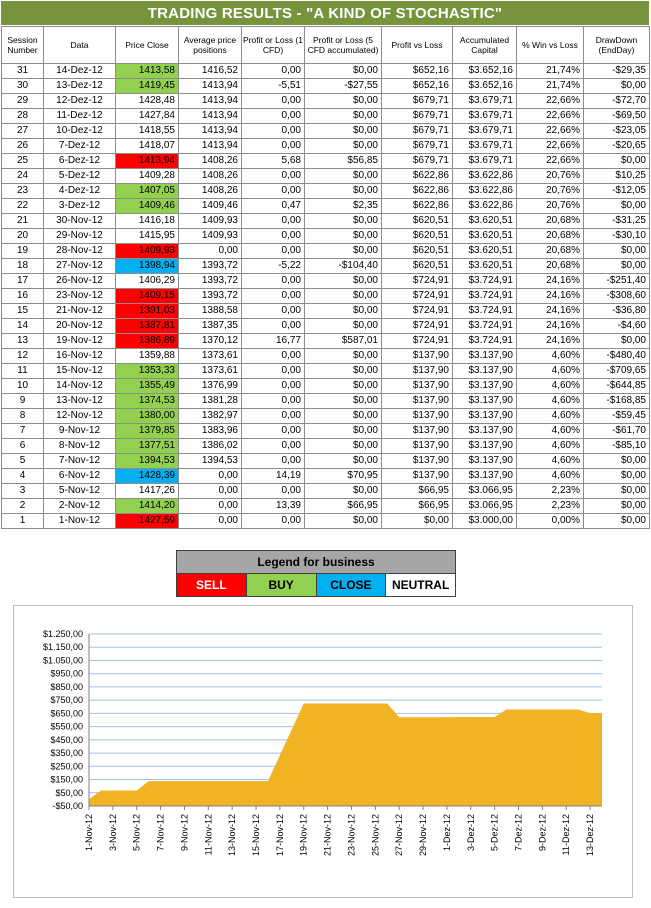 Image resolution: width=651 pixels, height=908 pixels. I want to click on cell-win-vs-loss: 20,68%, so click(550, 221).